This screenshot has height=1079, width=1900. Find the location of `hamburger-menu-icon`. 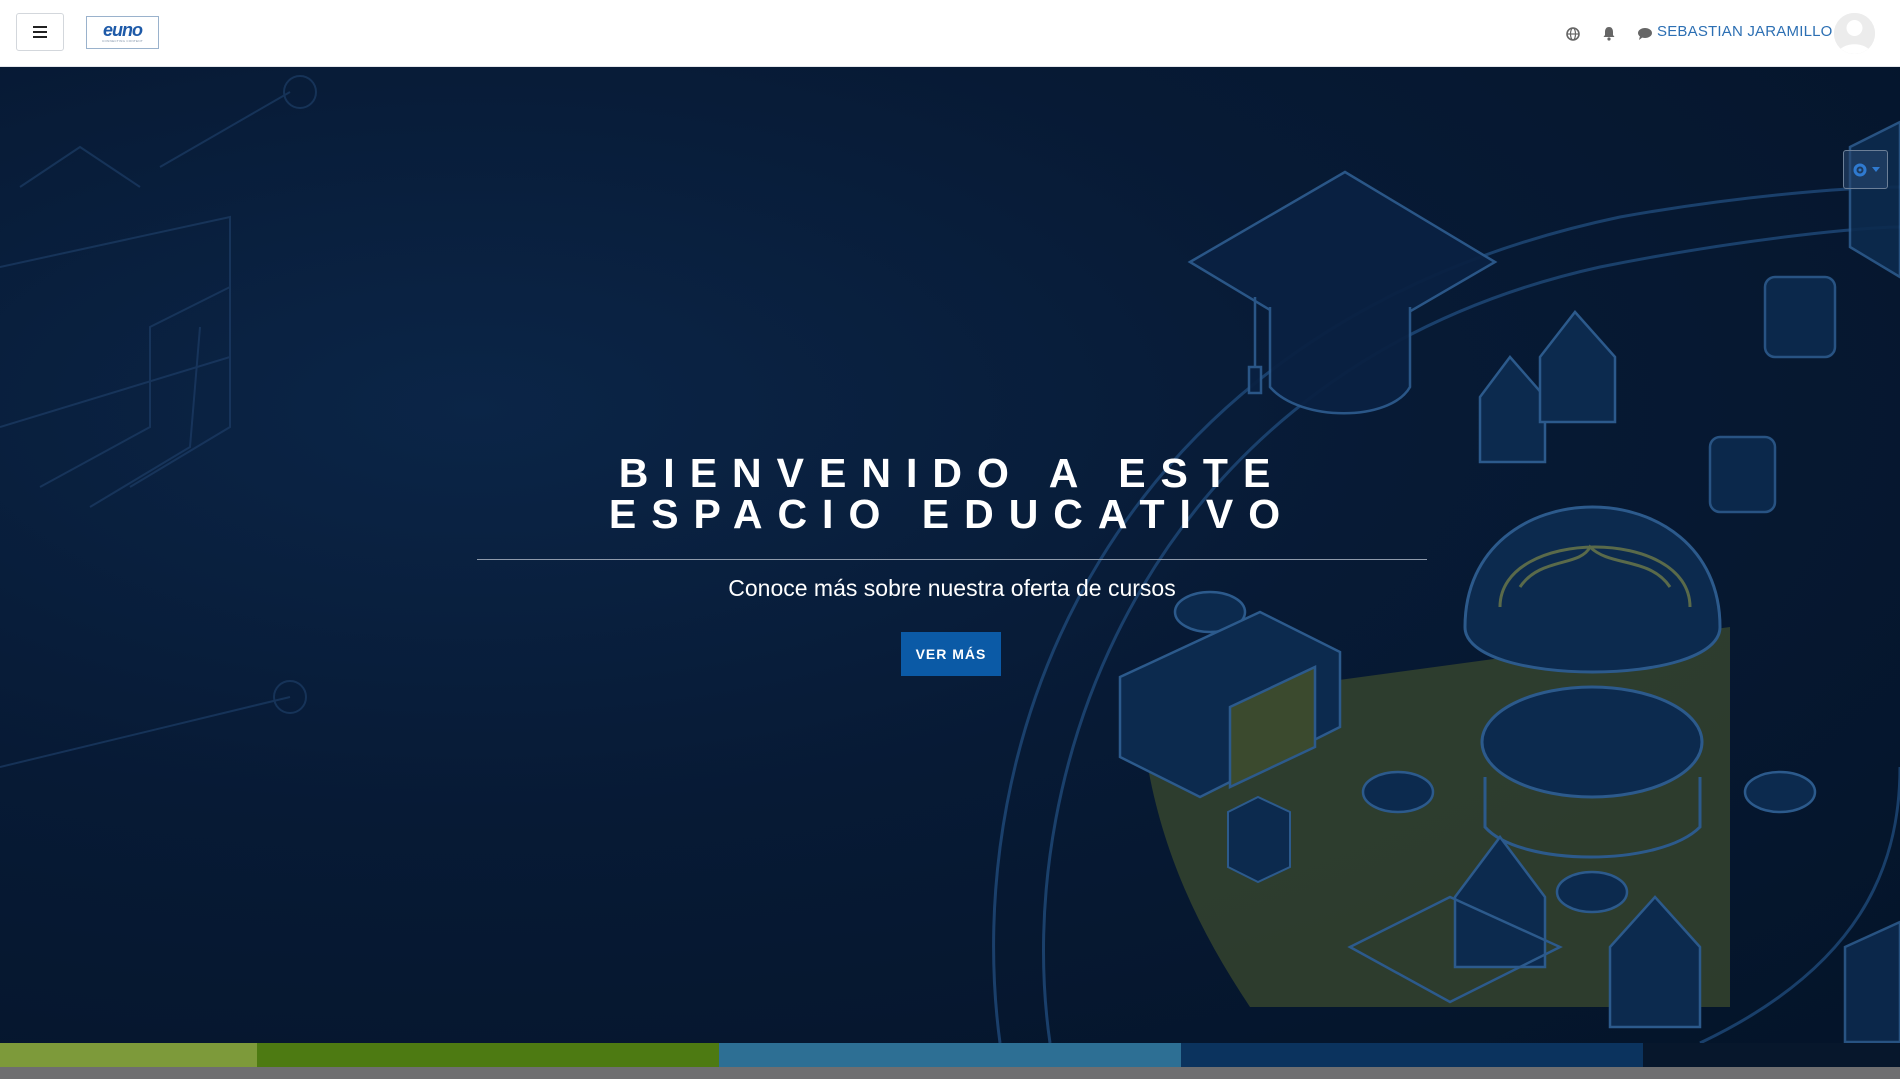

hamburger-menu-icon is located at coordinates (40, 32).